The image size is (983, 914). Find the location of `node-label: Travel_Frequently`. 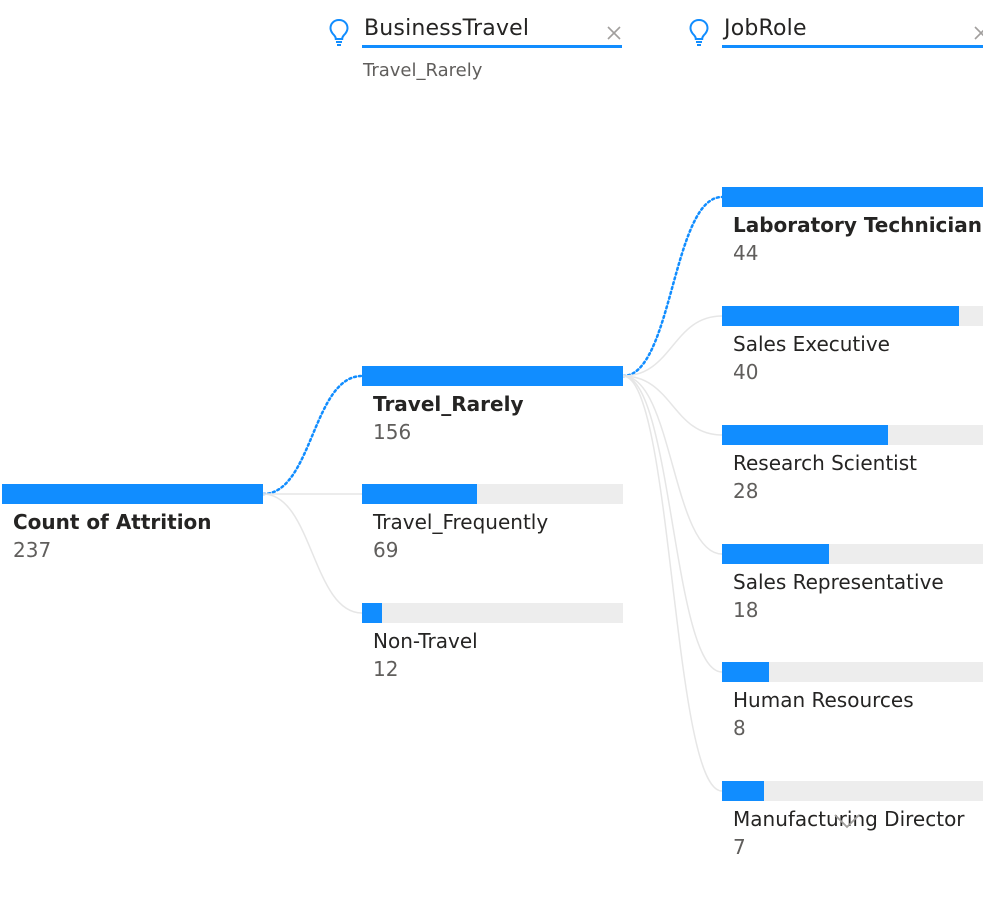

node-label: Travel_Frequently is located at coordinates (461, 522).